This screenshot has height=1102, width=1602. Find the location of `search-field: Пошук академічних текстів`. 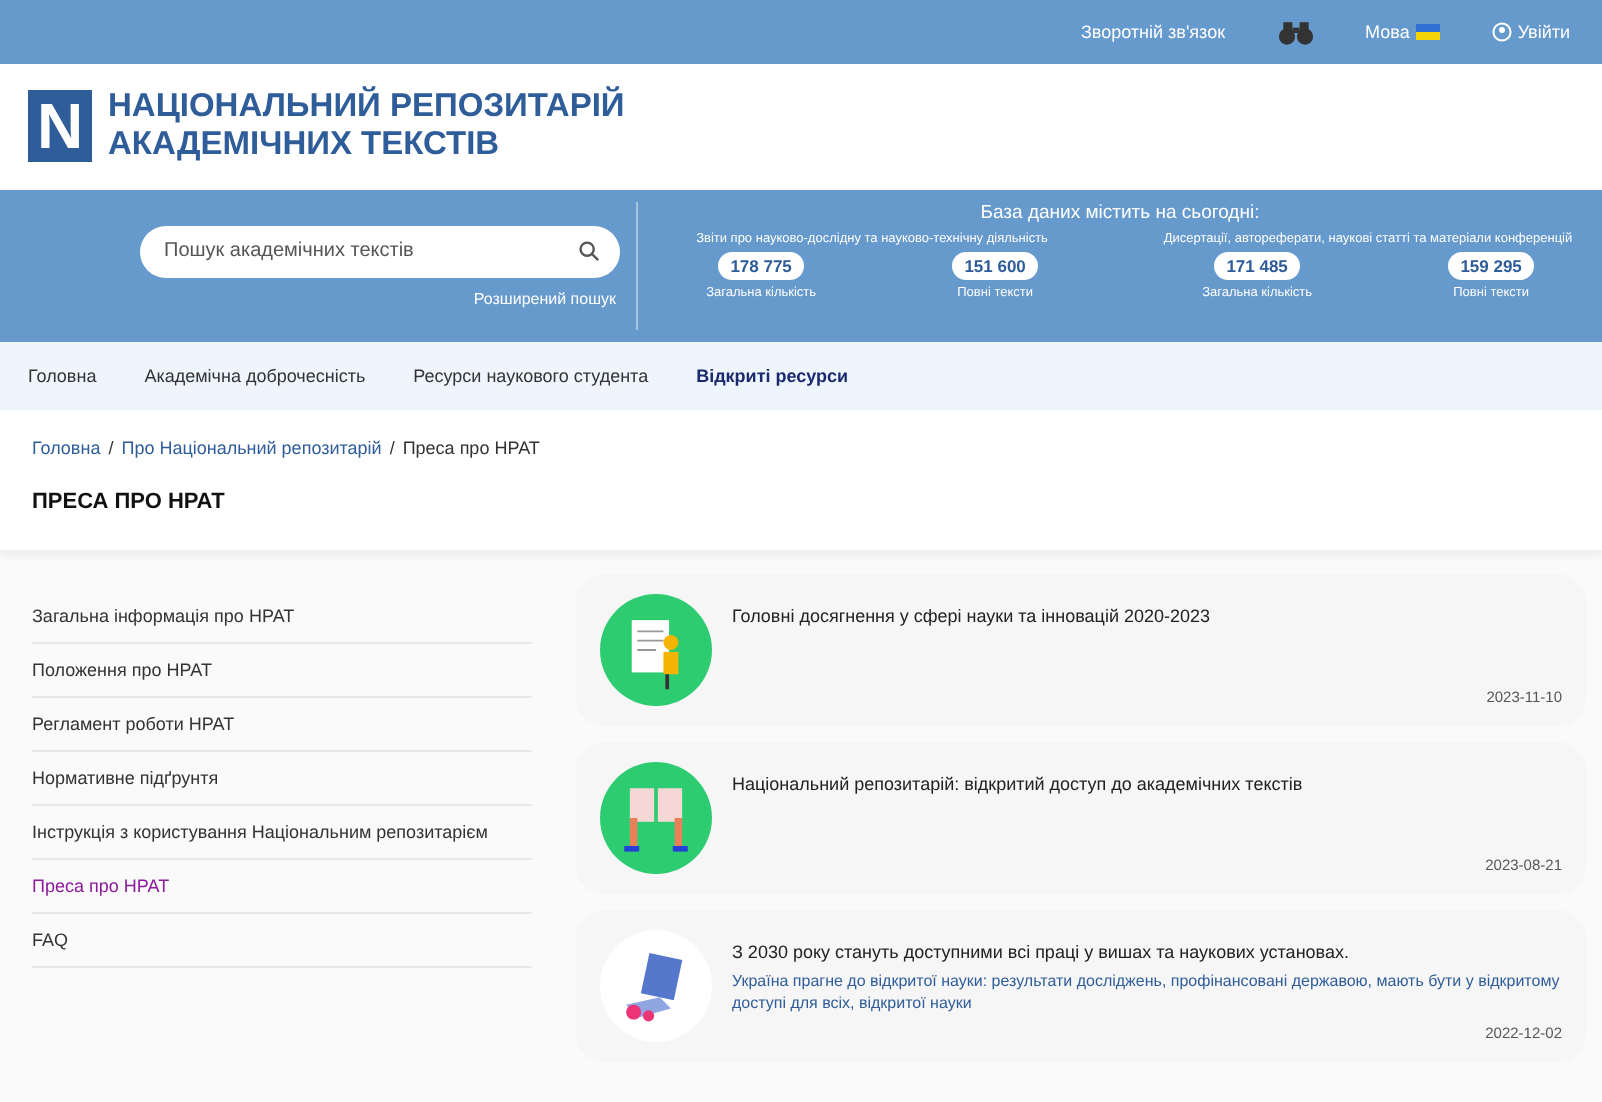

search-field: Пошук академічних текстів is located at coordinates (380, 251).